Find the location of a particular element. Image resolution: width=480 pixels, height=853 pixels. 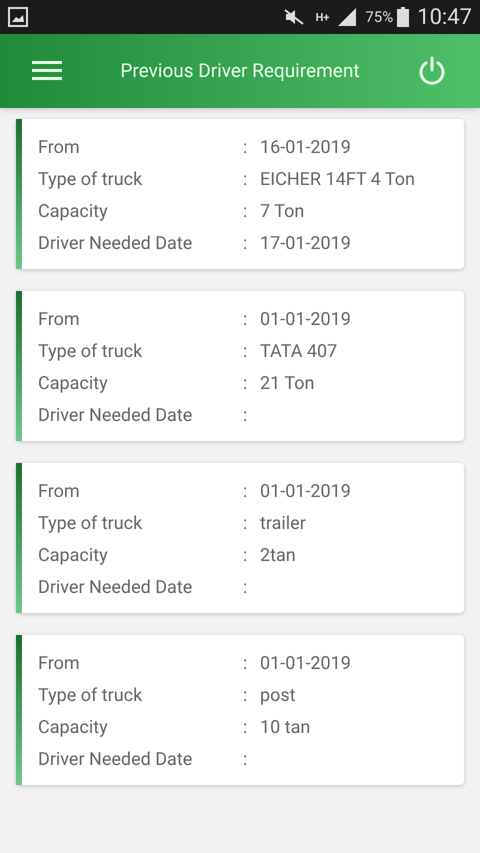

field-value: 17-01-2019 is located at coordinates (305, 244).